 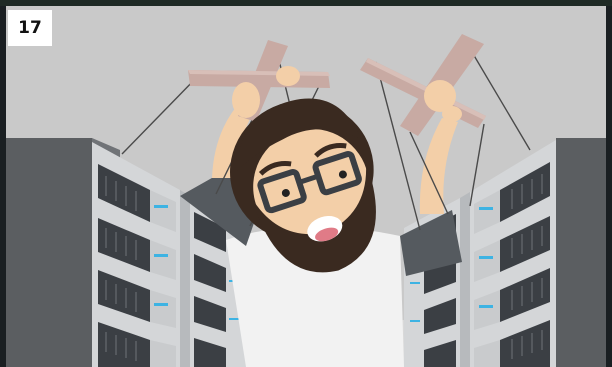 What do you see at coordinates (581, 252) in the screenshot?
I see `right-server-rack-far` at bounding box center [581, 252].